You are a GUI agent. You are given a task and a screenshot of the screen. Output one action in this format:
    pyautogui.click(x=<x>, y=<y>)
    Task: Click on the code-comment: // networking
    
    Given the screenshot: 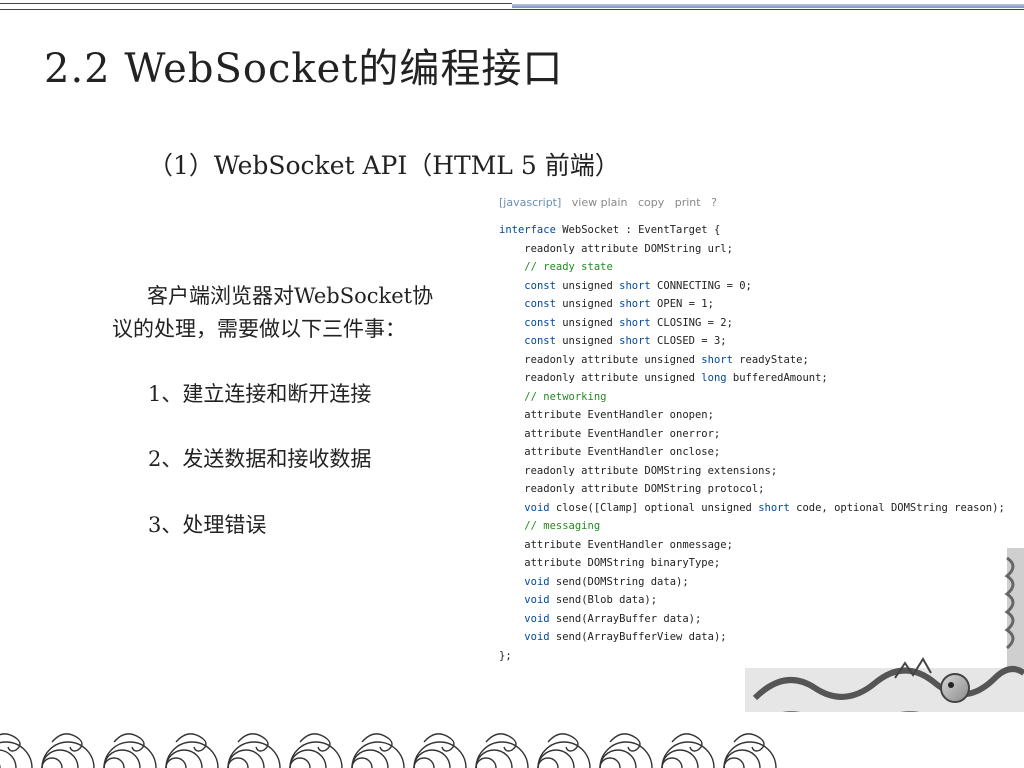 What is the action you would take?
    pyautogui.click(x=553, y=396)
    